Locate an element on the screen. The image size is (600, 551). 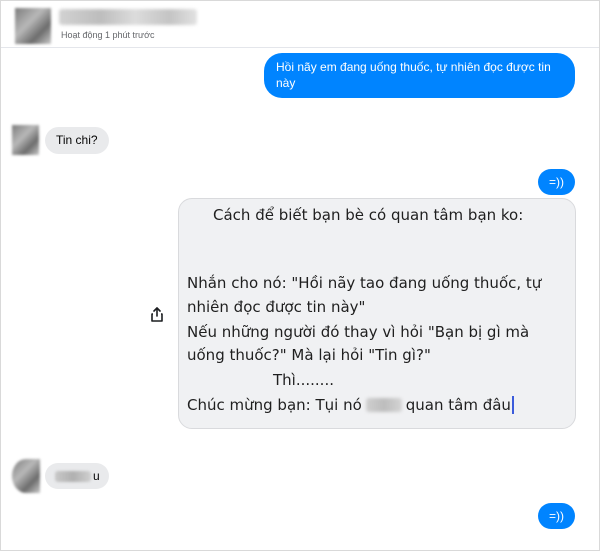
incoming-message: Tin chi? is located at coordinates (77, 140).